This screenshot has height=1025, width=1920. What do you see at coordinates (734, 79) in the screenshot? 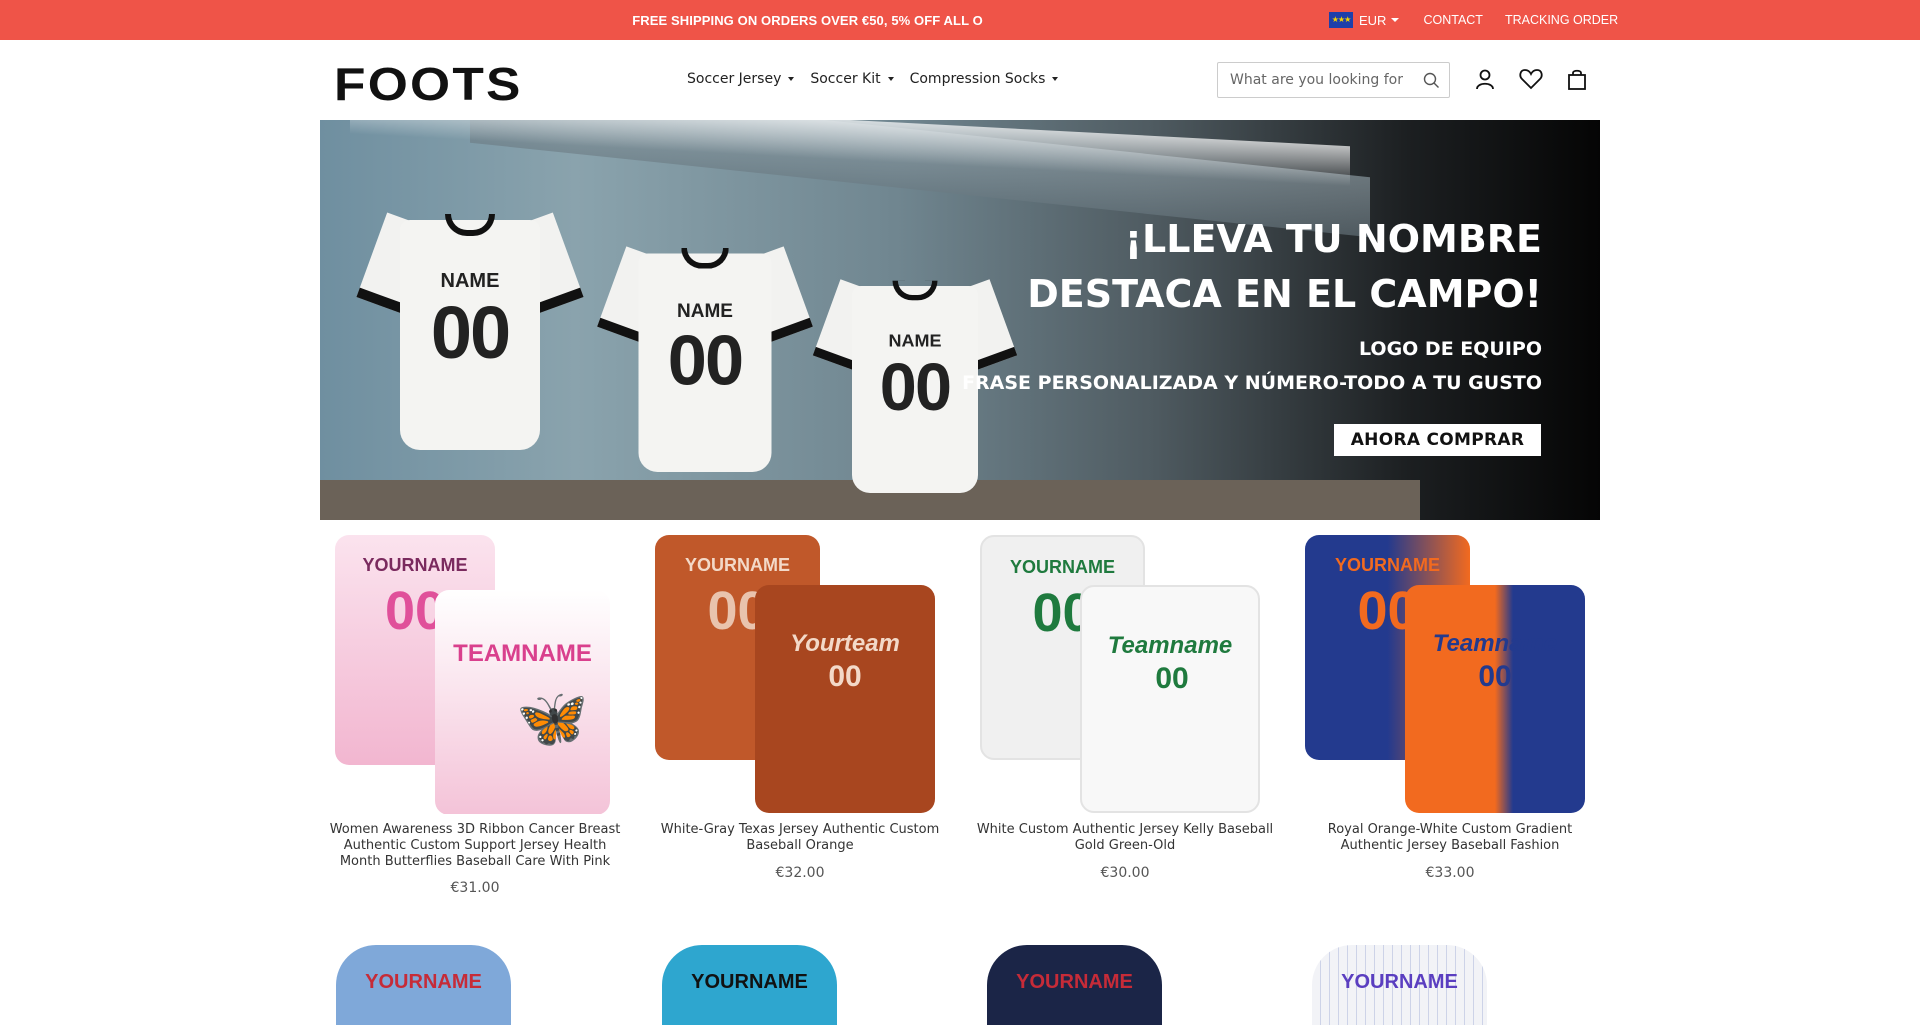
I see `nav-label: Soccer Jersey` at bounding box center [734, 79].